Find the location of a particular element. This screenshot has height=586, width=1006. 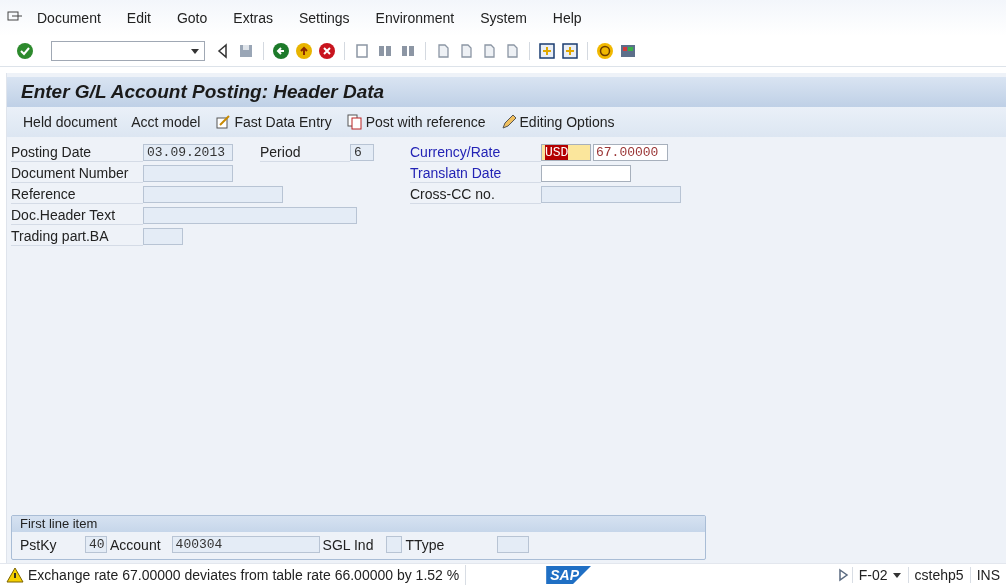

status-text: Exchange rate 67.00000 deviates from table rate 66.00000 by 1.52 % is located at coordinates (244, 575).